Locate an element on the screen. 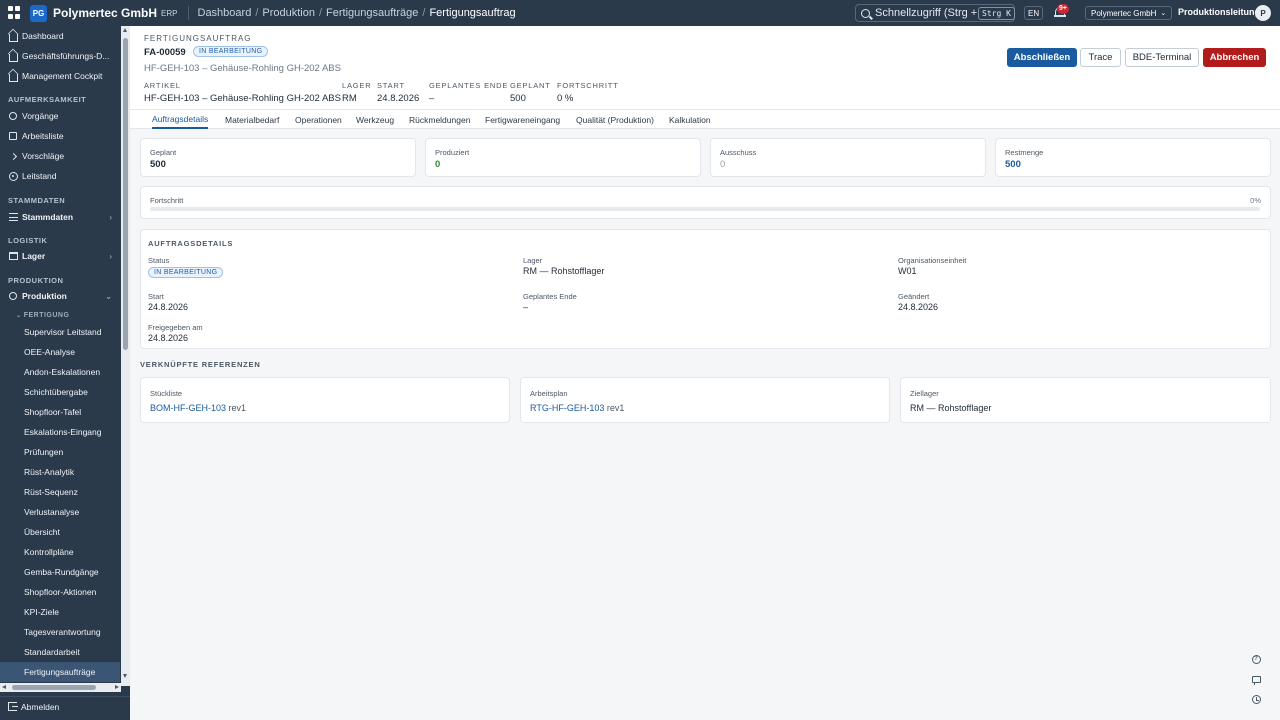 This screenshot has height=720, width=1280. bom-link: BOM-HF-GEH-103 is located at coordinates (188, 408).